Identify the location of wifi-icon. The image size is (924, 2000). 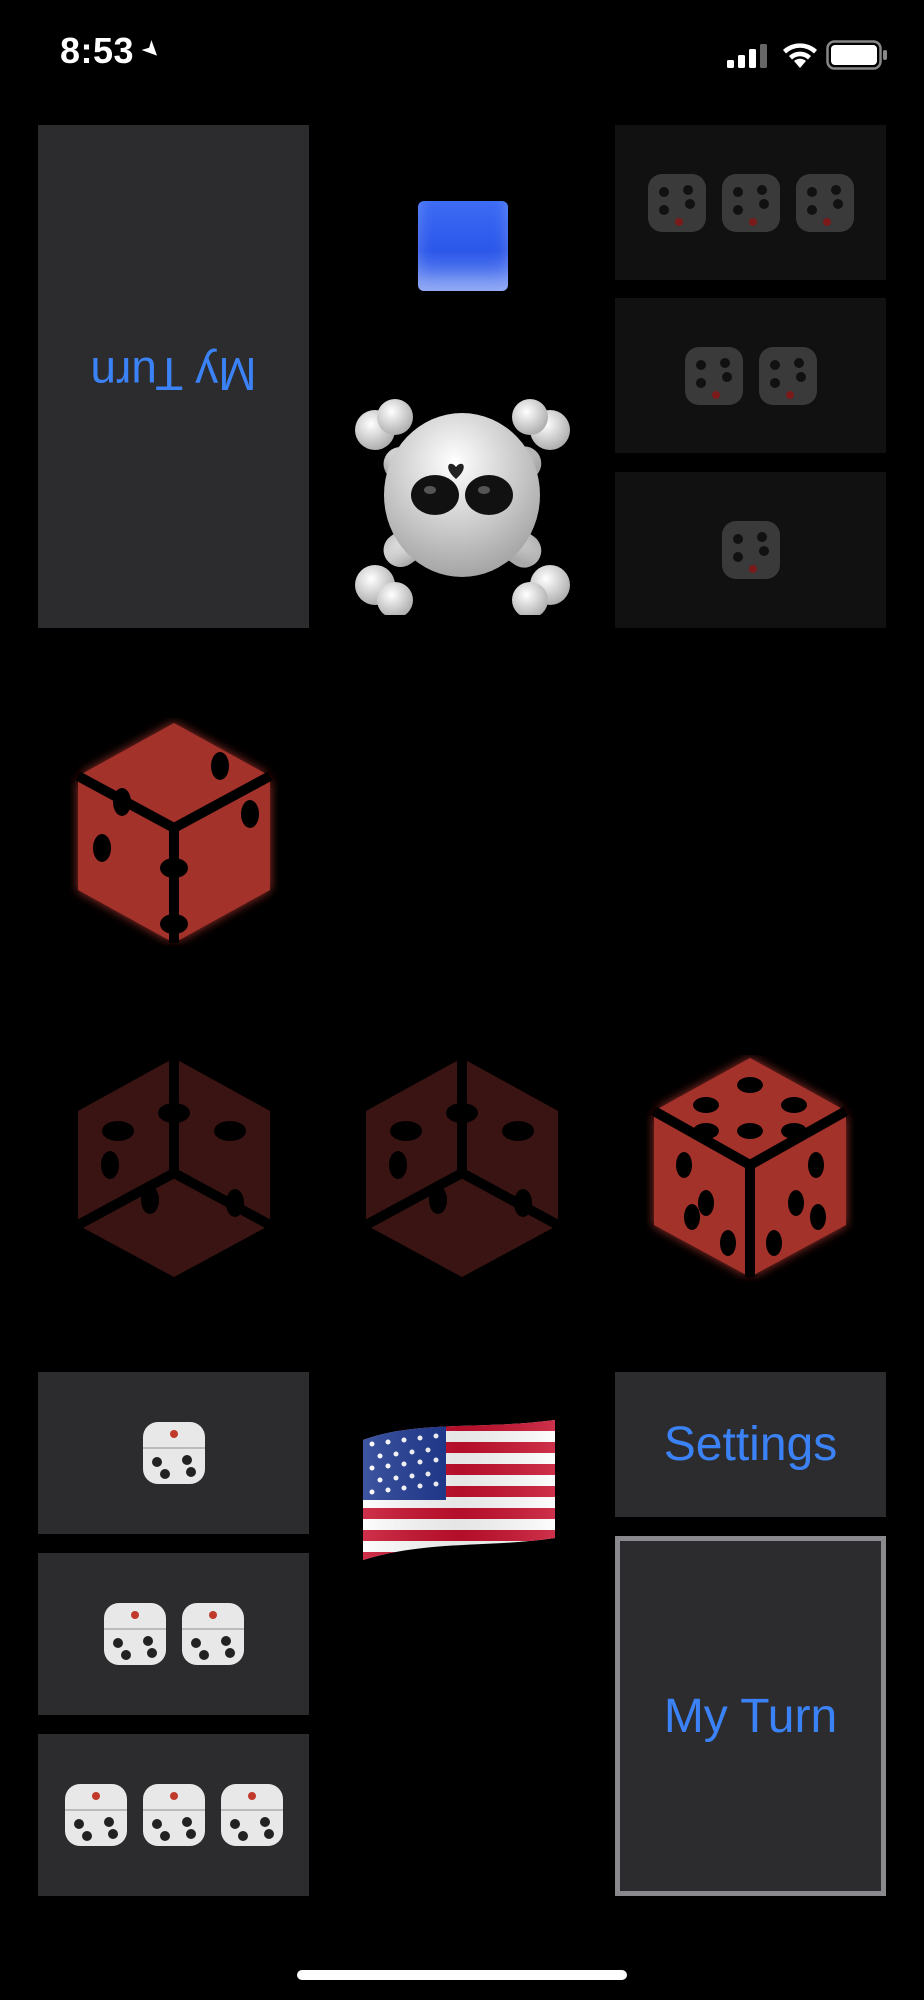
(800, 55).